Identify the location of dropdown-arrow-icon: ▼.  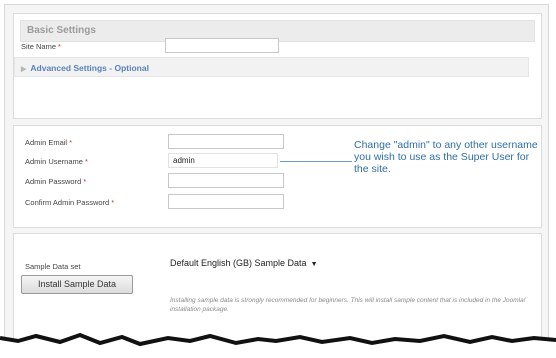
(314, 264).